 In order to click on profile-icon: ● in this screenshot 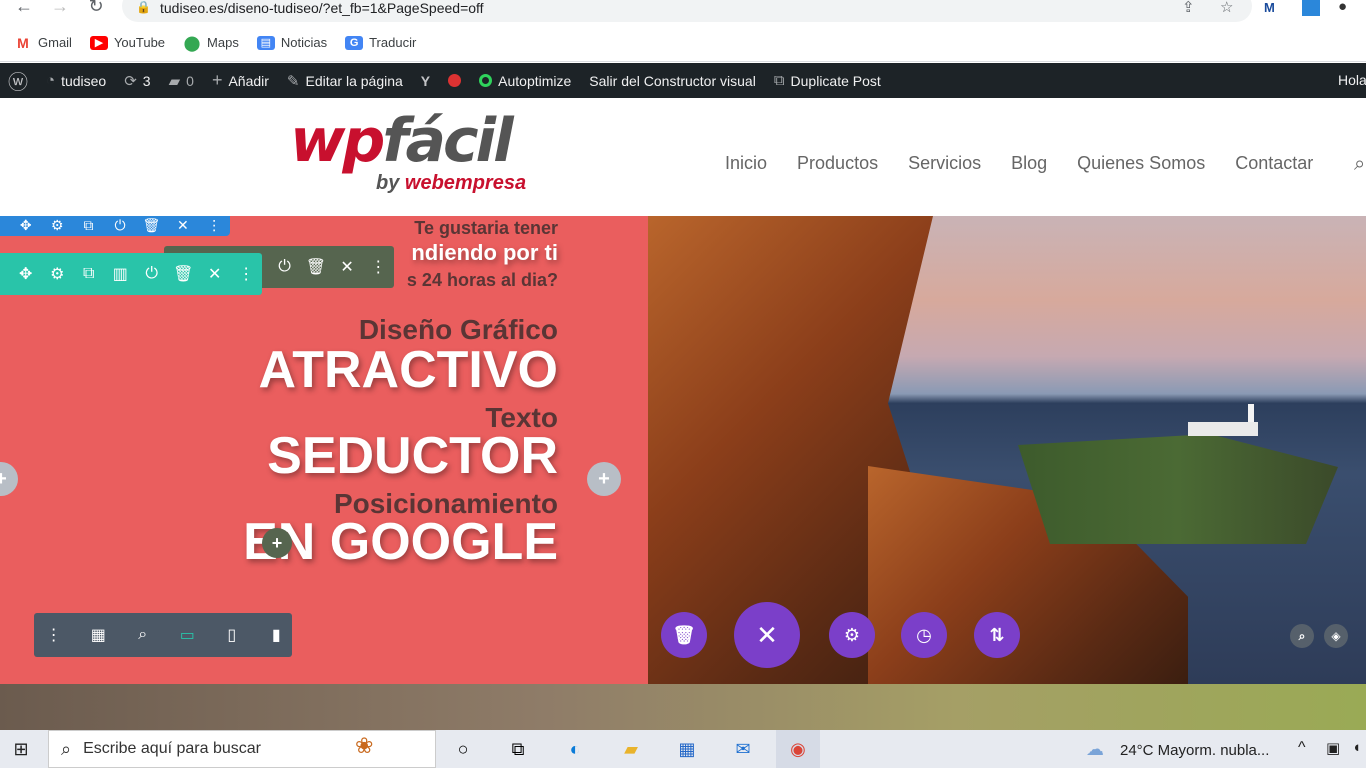, I will do `click(1342, 7)`.